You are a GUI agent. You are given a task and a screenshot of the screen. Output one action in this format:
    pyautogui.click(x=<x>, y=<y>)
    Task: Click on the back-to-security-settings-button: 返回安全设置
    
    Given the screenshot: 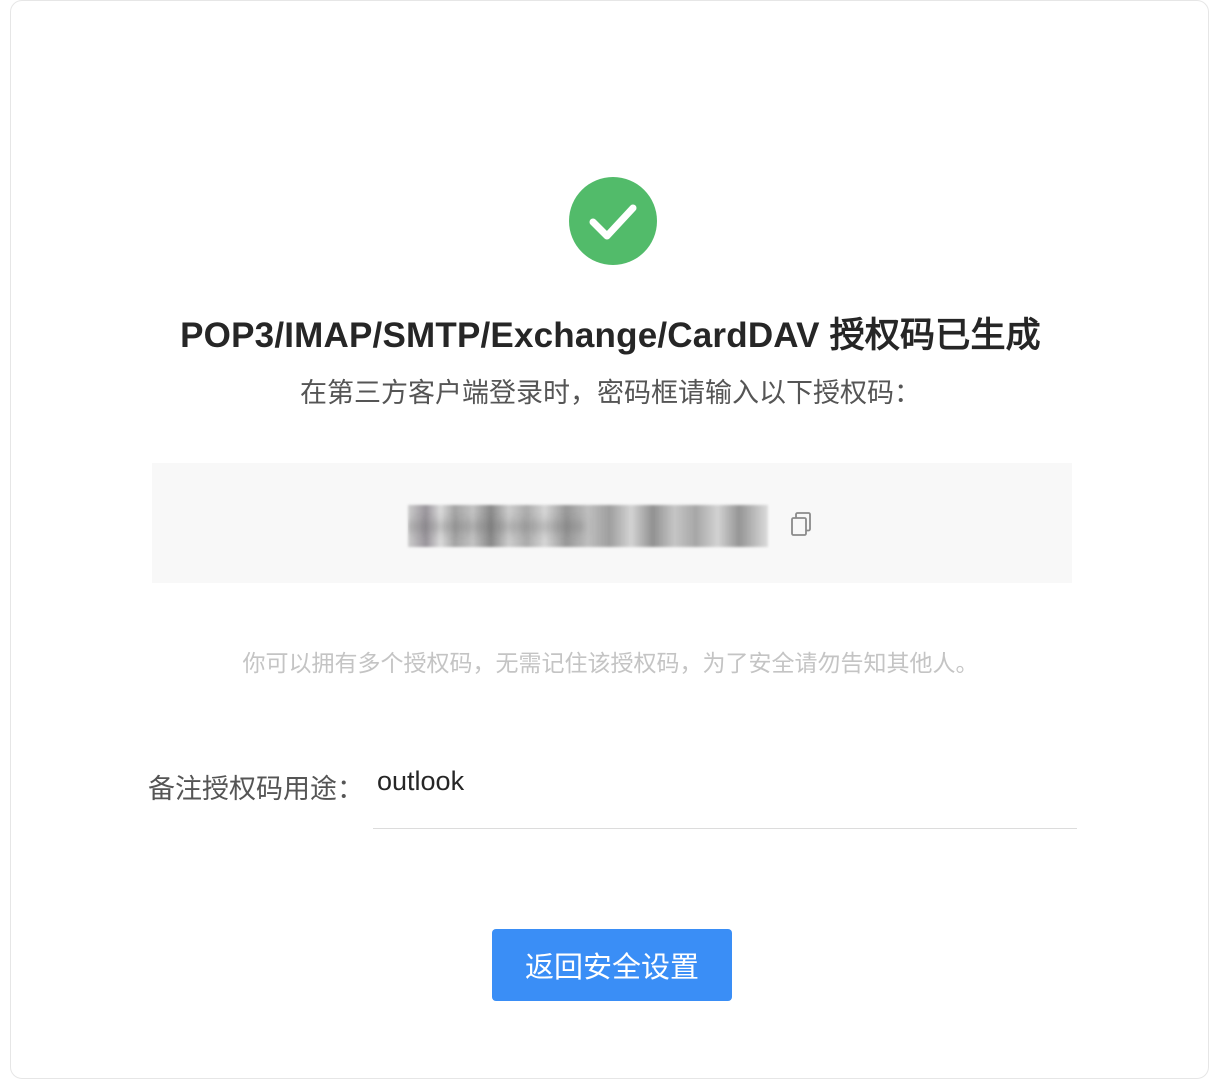 What is the action you would take?
    pyautogui.click(x=612, y=965)
    